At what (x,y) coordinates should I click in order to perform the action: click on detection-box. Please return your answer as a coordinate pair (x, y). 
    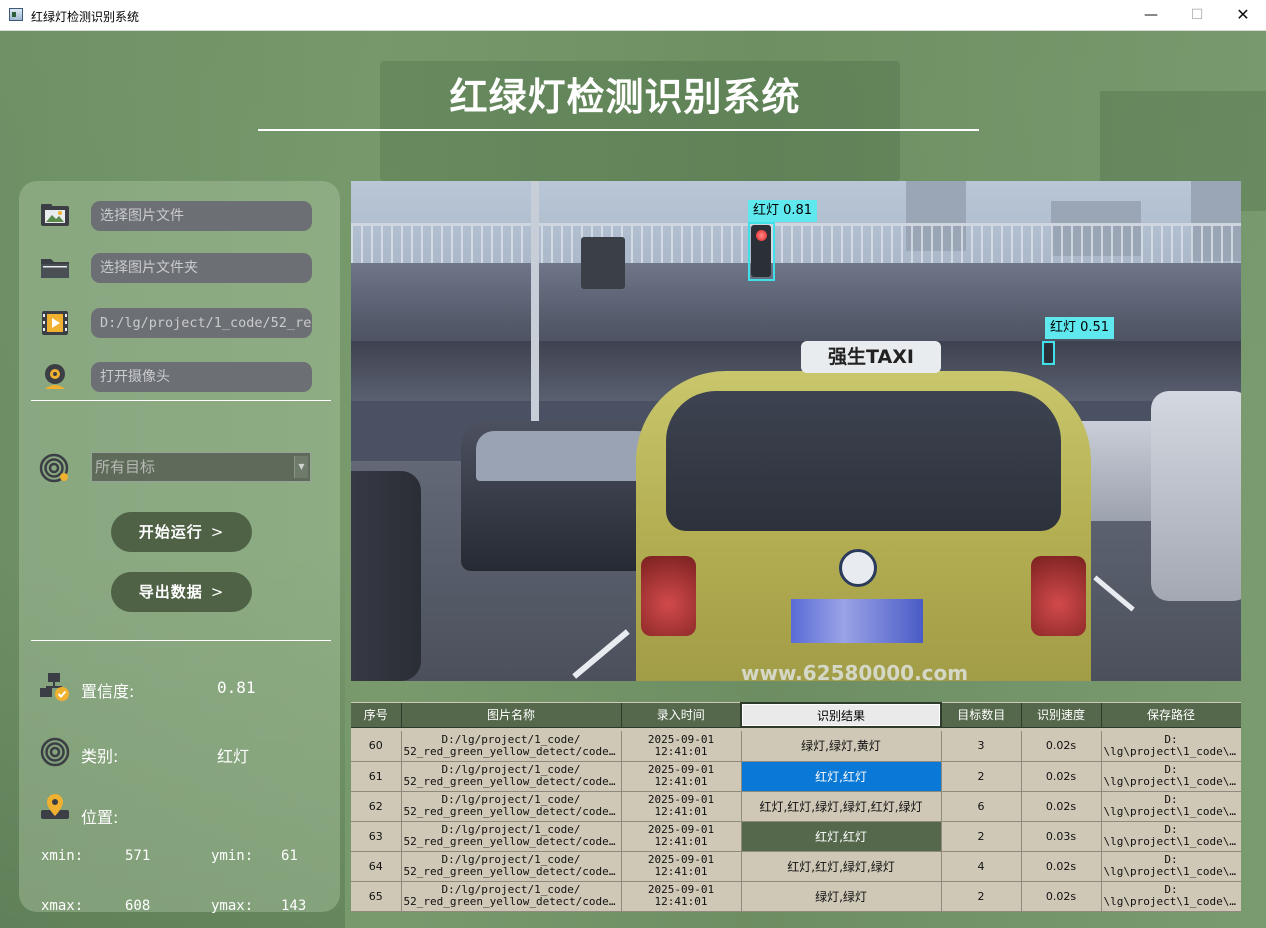
    Looking at the image, I should click on (761, 251).